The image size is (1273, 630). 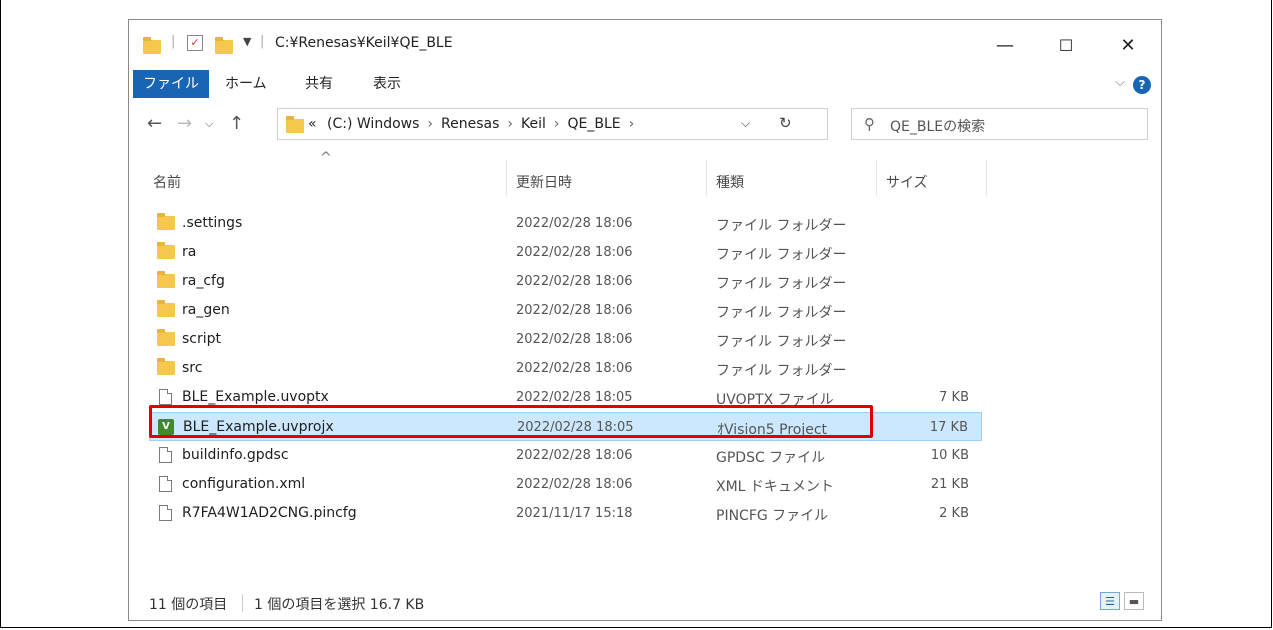 I want to click on maximize-button: ☐, so click(x=1066, y=45).